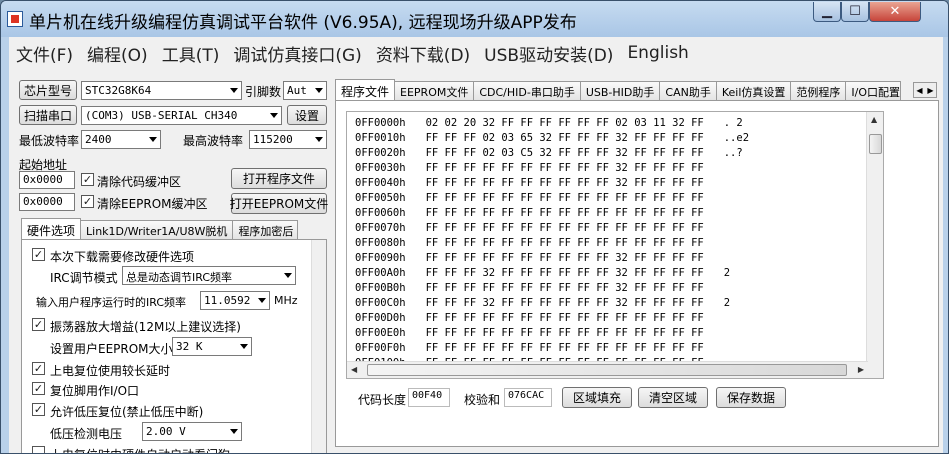 Image resolution: width=949 pixels, height=454 pixels. I want to click on maximize-button: ☐, so click(855, 12).